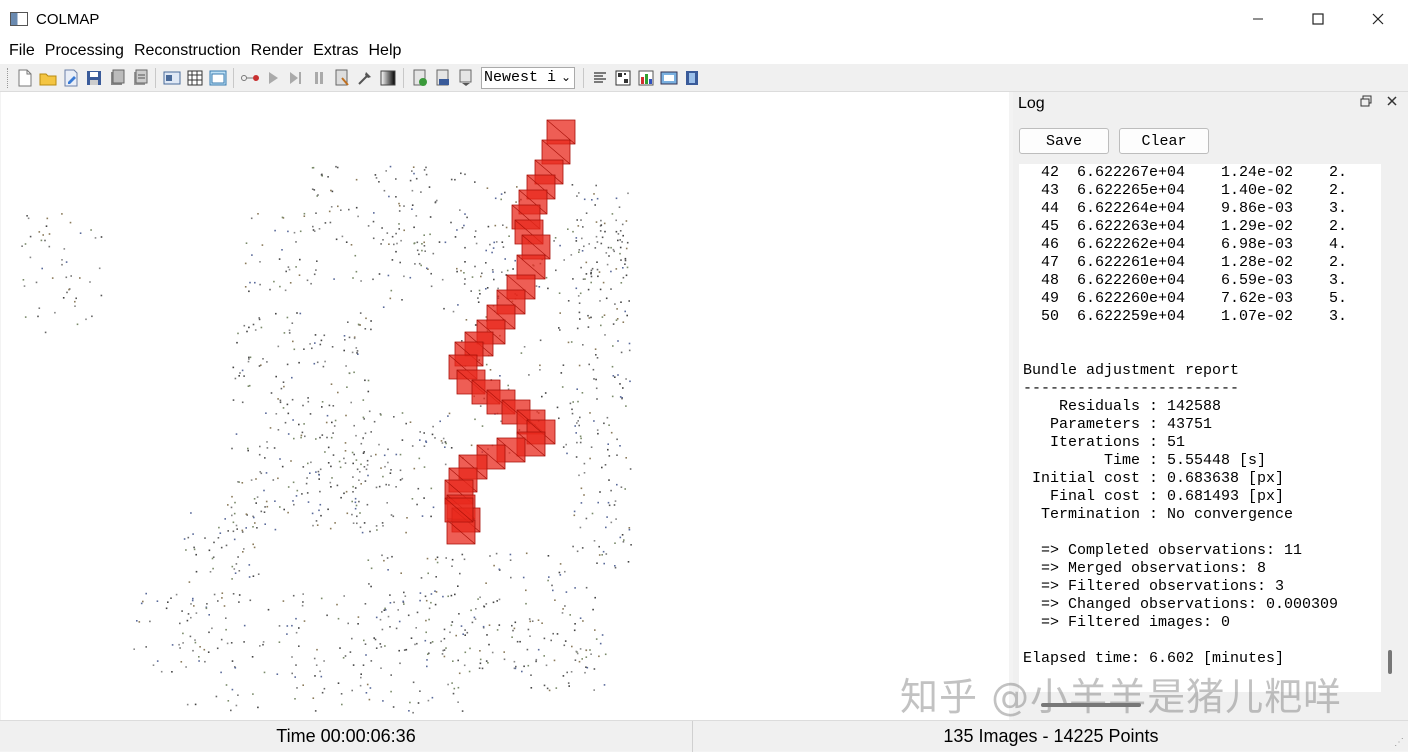 The height and width of the screenshot is (752, 1408). Describe the element at coordinates (277, 51) in the screenshot. I see `menu-render: Render` at that location.